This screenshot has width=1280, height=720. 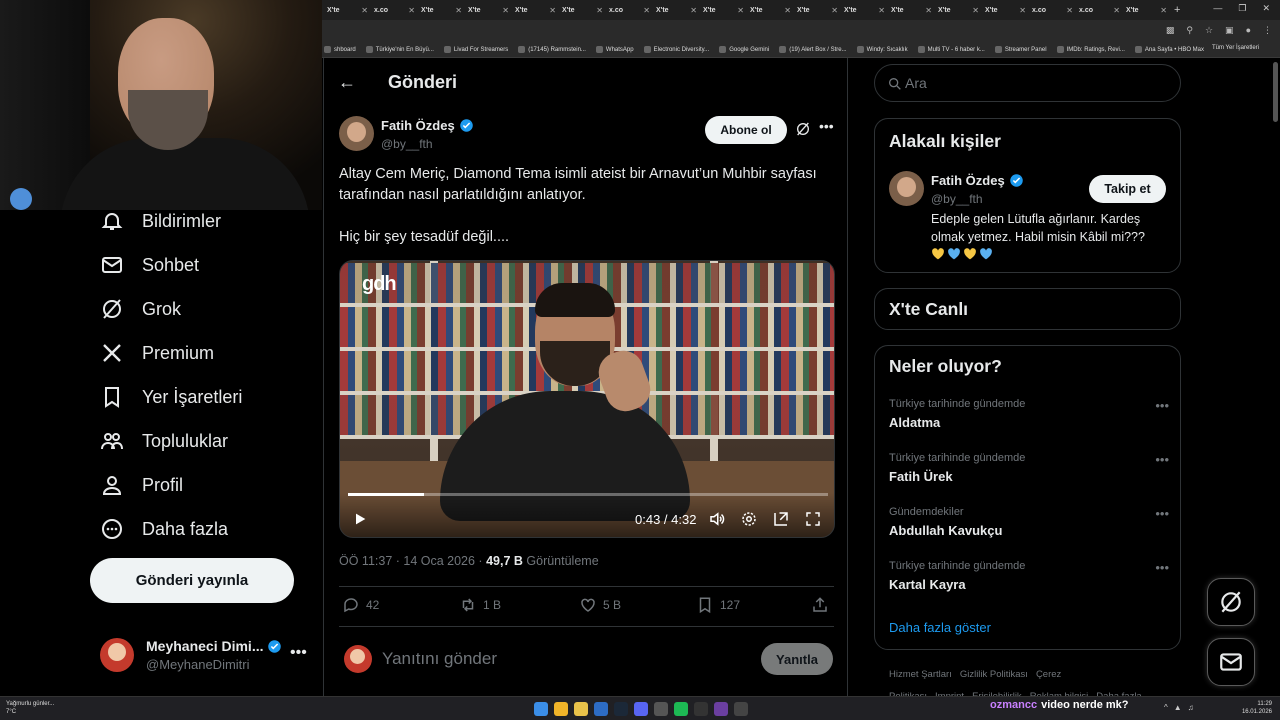 What do you see at coordinates (1166, 707) in the screenshot?
I see `chevron-up-icon: ^` at bounding box center [1166, 707].